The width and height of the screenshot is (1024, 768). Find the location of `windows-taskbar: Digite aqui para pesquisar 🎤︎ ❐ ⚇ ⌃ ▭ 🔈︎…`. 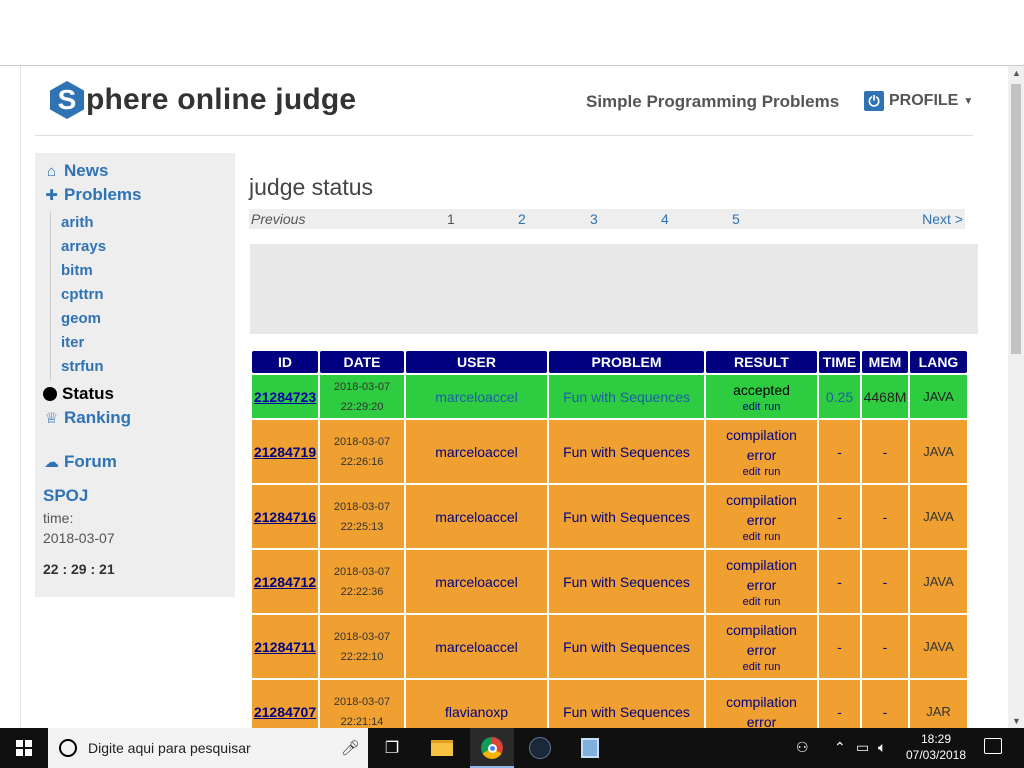

windows-taskbar: Digite aqui para pesquisar 🎤︎ ❐ ⚇ ⌃ ▭ 🔈︎… is located at coordinates (512, 748).